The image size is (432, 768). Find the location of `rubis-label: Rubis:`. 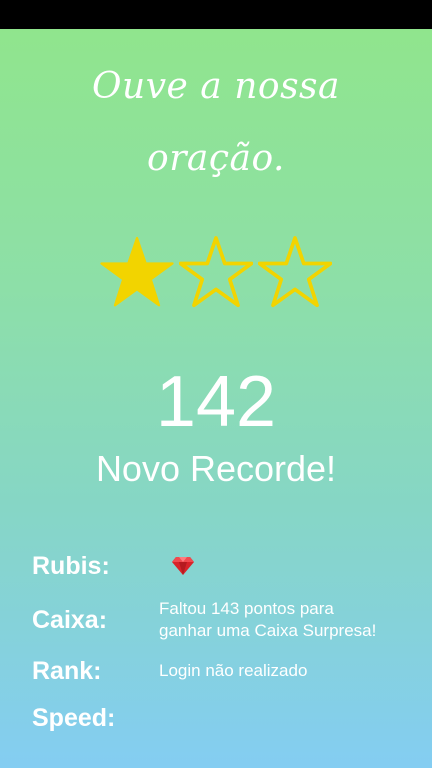

rubis-label: Rubis: is located at coordinates (71, 566).